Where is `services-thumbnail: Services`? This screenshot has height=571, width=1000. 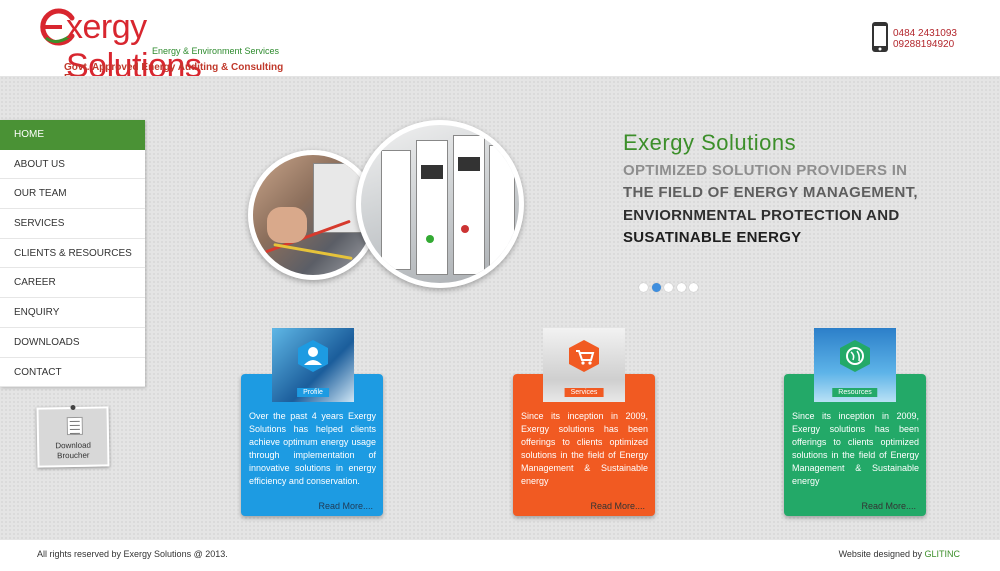
services-thumbnail: Services is located at coordinates (584, 365).